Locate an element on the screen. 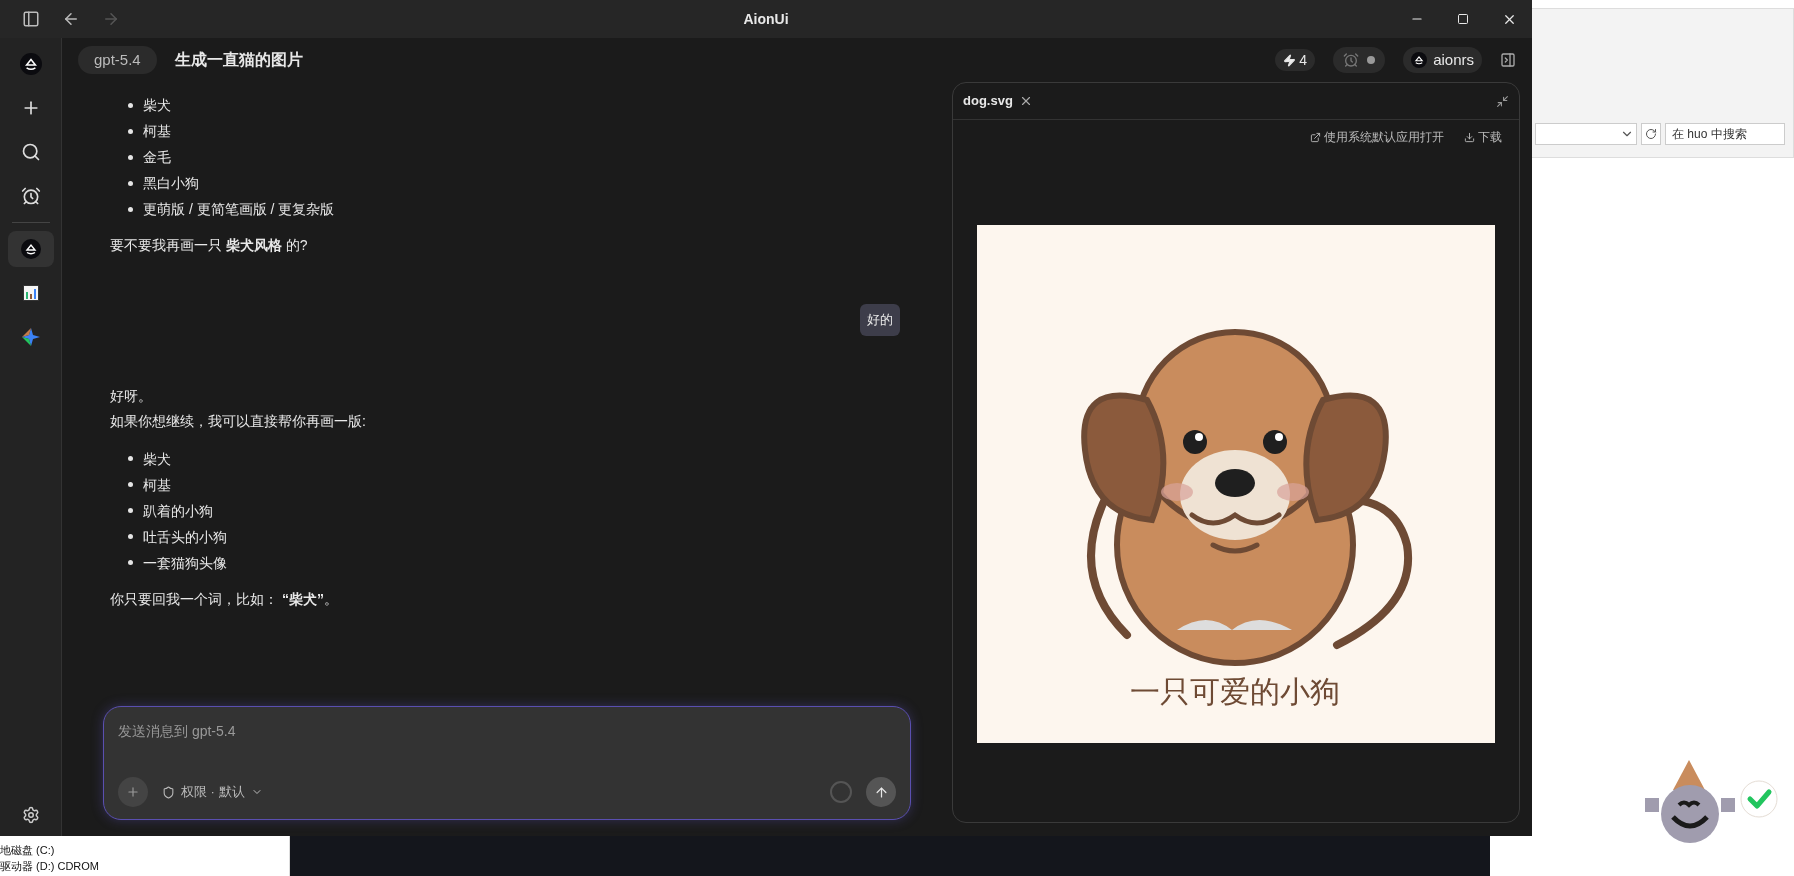 This screenshot has width=1794, height=876. spinner-icon is located at coordinates (841, 792).